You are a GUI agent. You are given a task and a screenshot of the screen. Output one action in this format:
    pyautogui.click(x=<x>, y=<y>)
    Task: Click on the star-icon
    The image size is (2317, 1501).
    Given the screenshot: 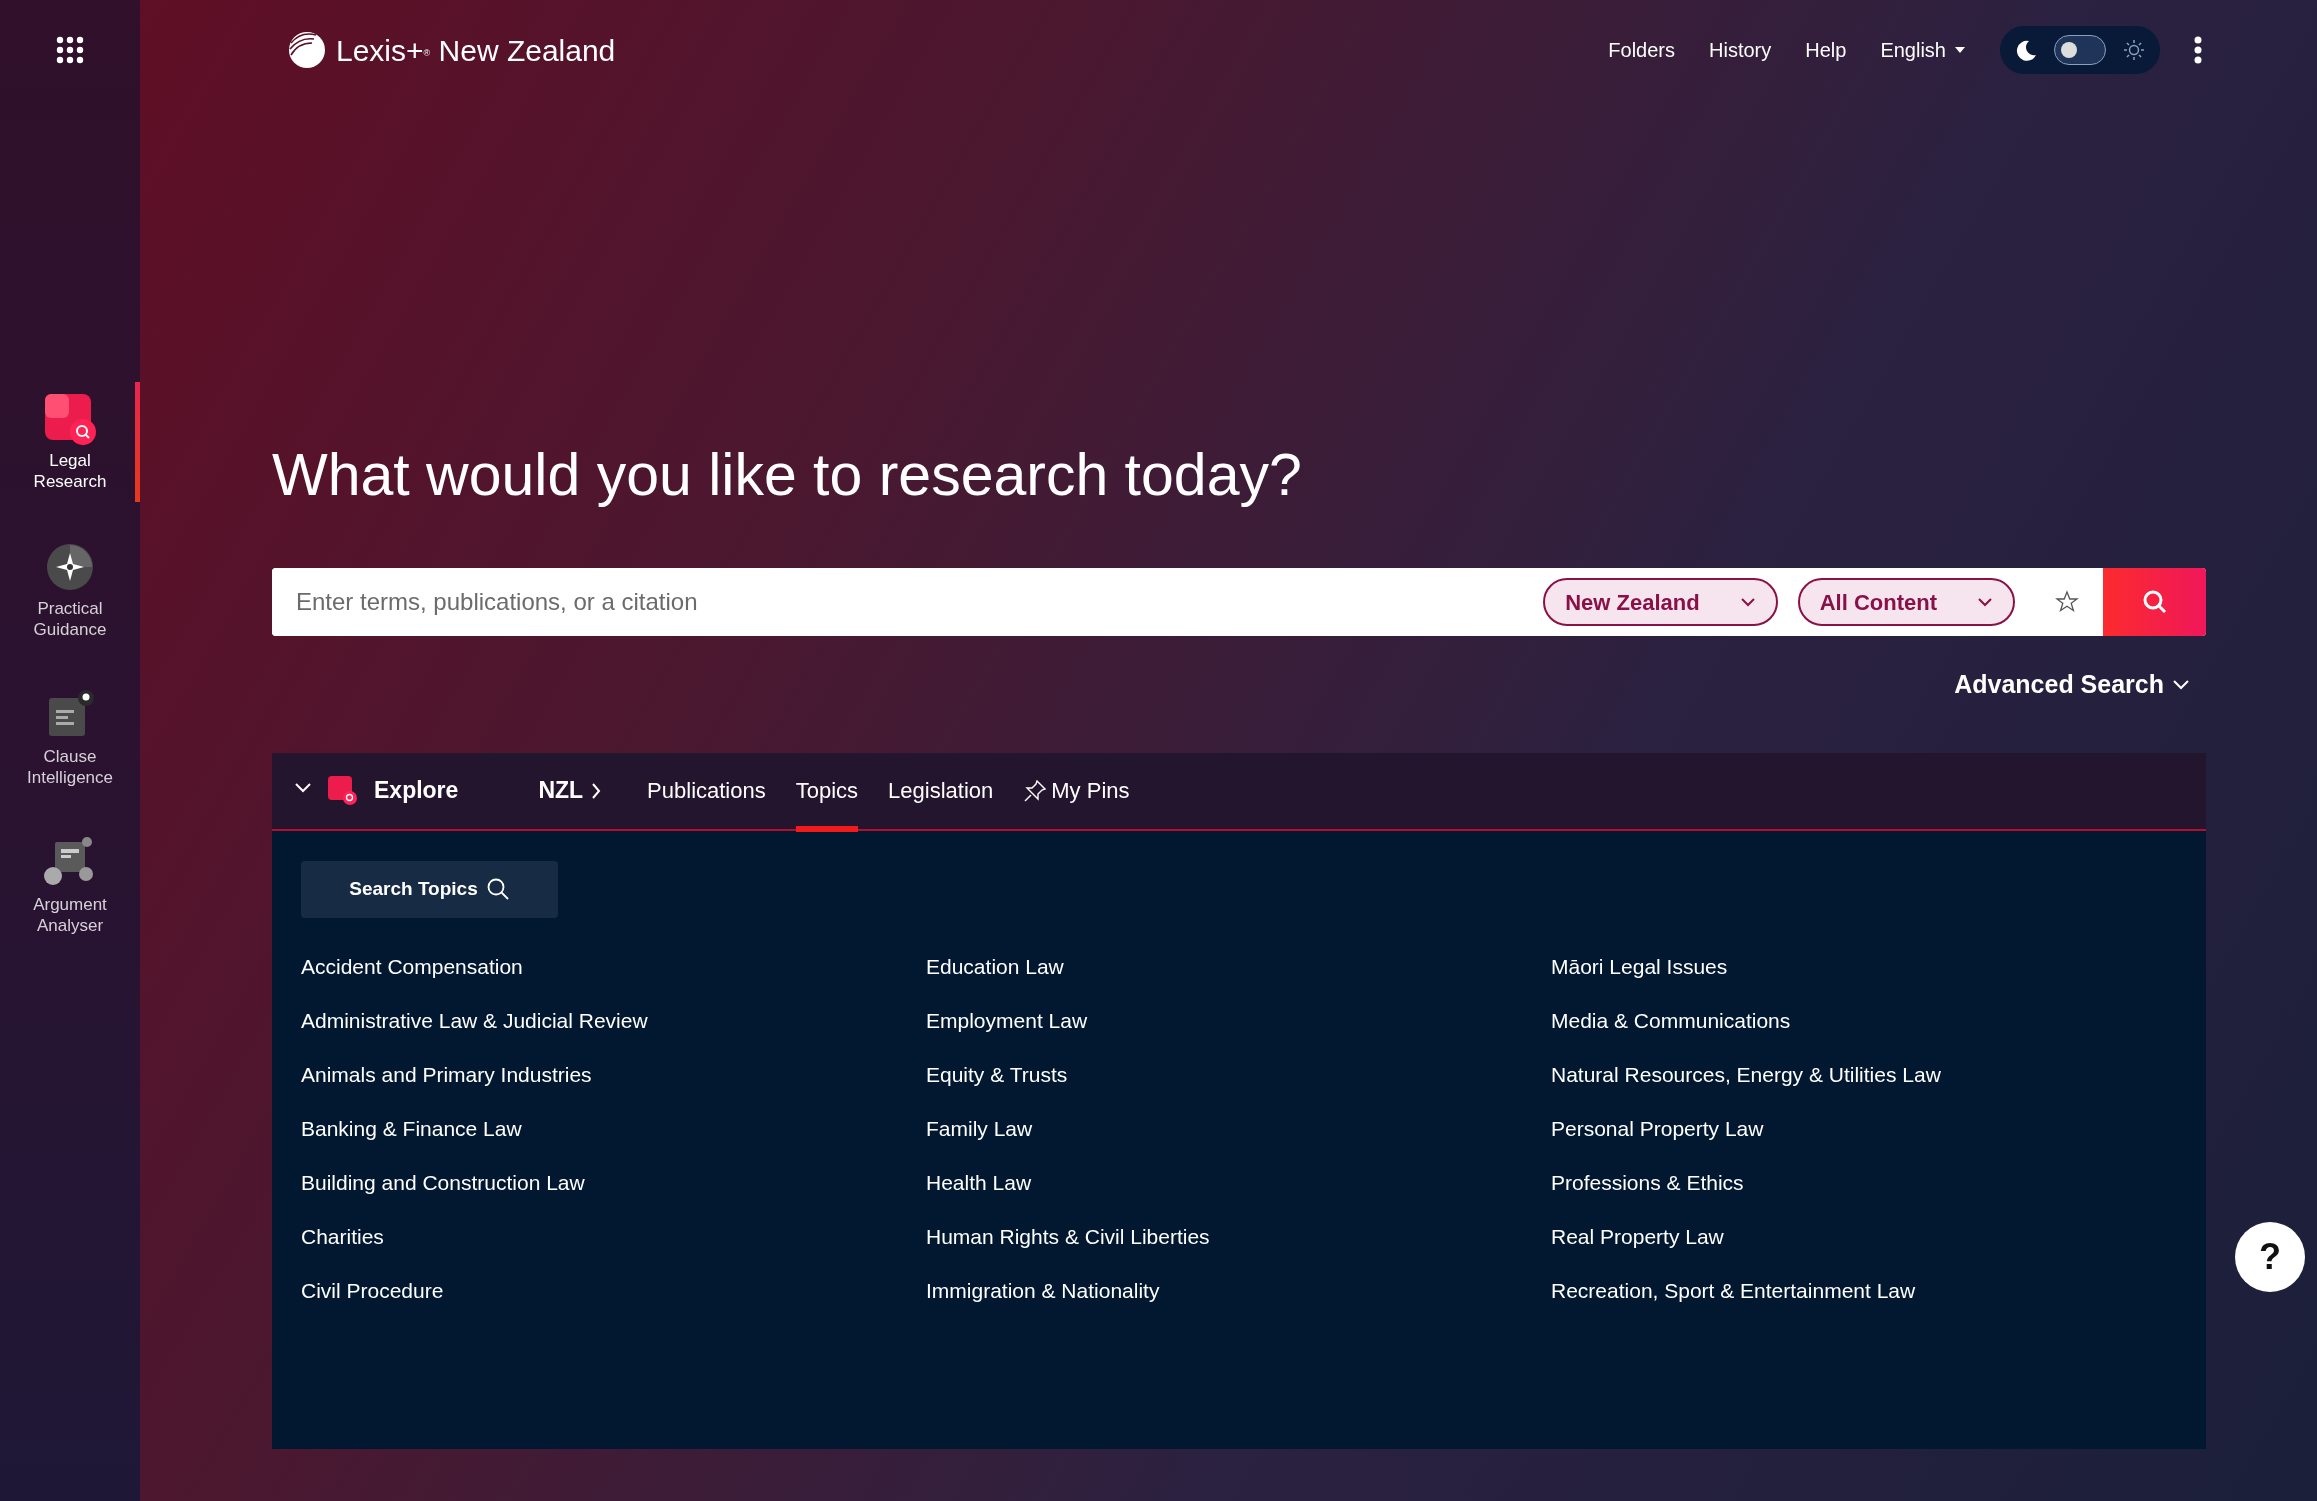 What is the action you would take?
    pyautogui.click(x=2067, y=602)
    